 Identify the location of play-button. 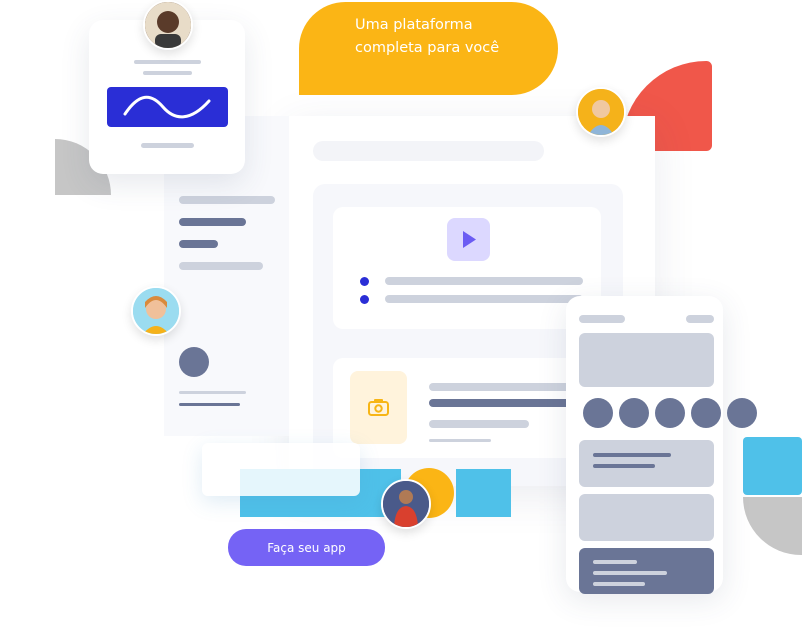
(468, 239).